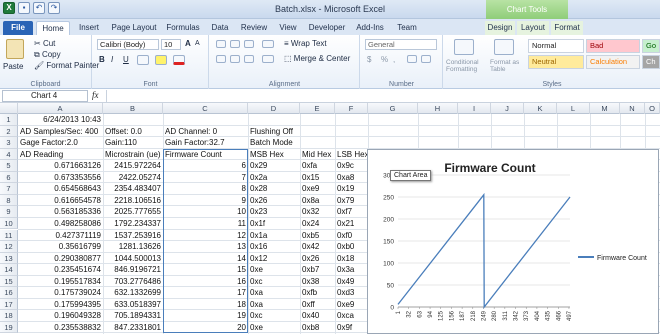  Describe the element at coordinates (9, 270) in the screenshot. I see `row-header-14: 14` at that location.